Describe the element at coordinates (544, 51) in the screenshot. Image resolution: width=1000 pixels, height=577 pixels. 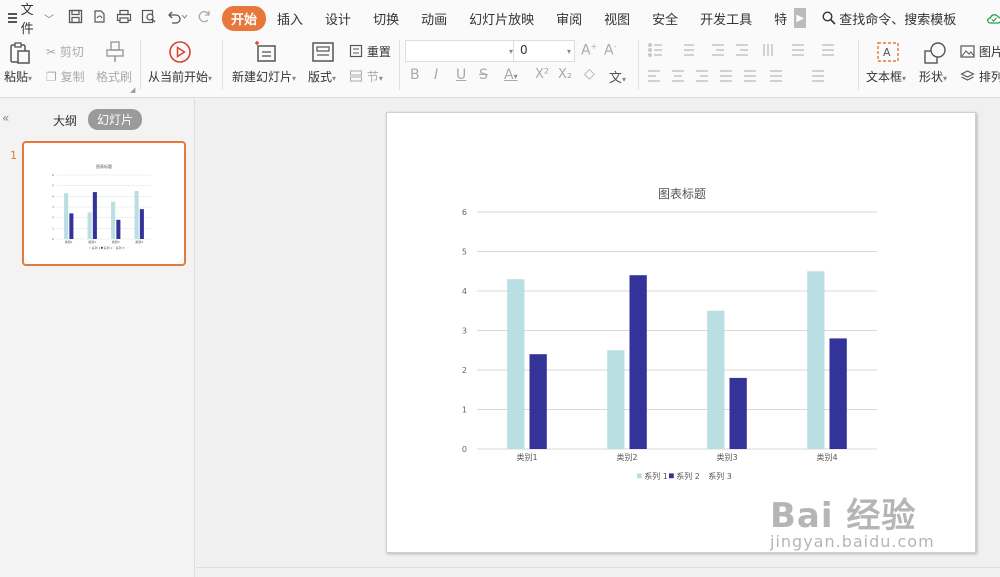
I see `font-size-combo: 0 ▾` at that location.